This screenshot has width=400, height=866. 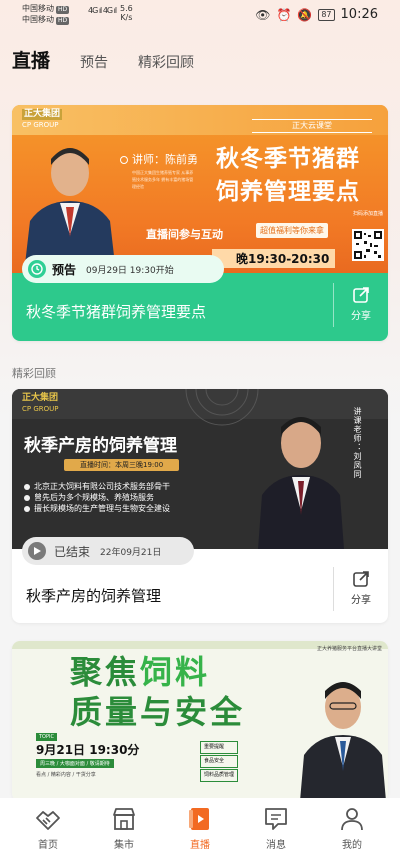 What do you see at coordinates (284, 14) in the screenshot?
I see `alarm-icon: ⏰` at bounding box center [284, 14].